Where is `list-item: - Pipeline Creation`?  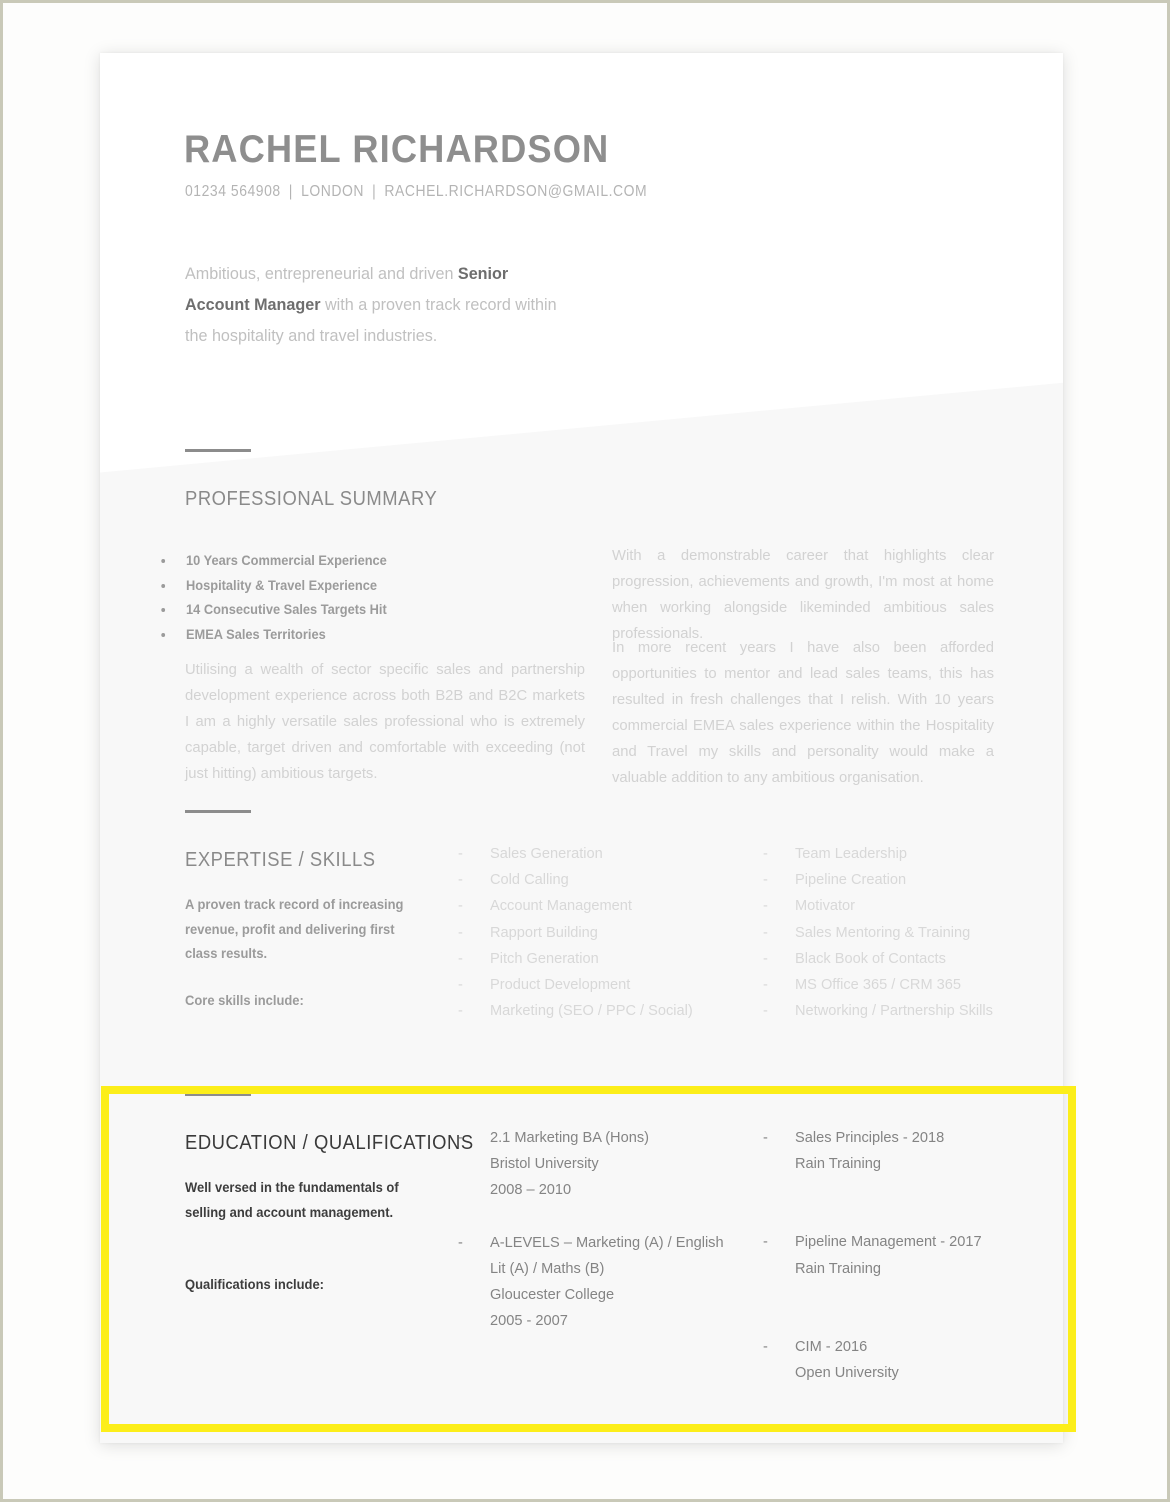
list-item: - Pipeline Creation is located at coordinates (913, 880).